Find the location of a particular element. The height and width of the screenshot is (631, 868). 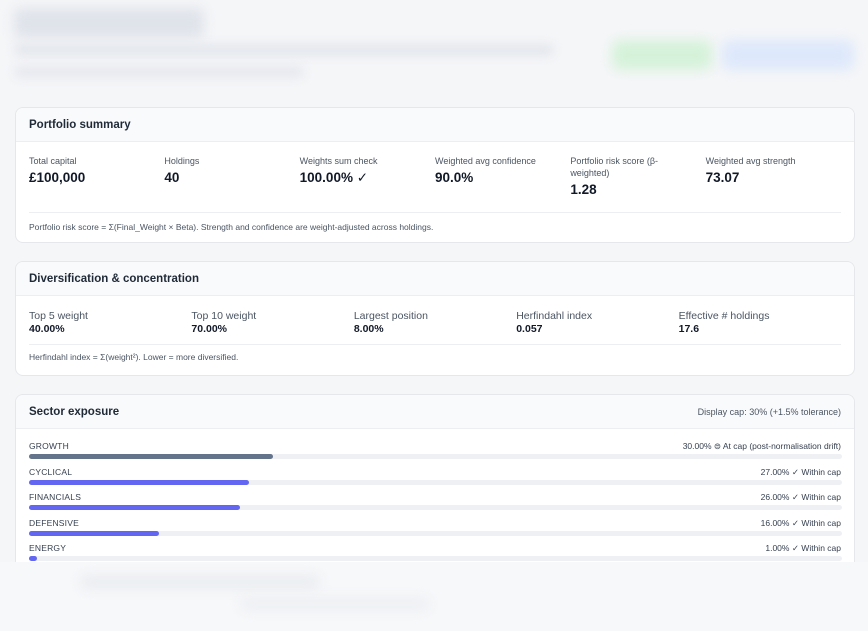

card-title: Portfolio summary is located at coordinates (80, 124).